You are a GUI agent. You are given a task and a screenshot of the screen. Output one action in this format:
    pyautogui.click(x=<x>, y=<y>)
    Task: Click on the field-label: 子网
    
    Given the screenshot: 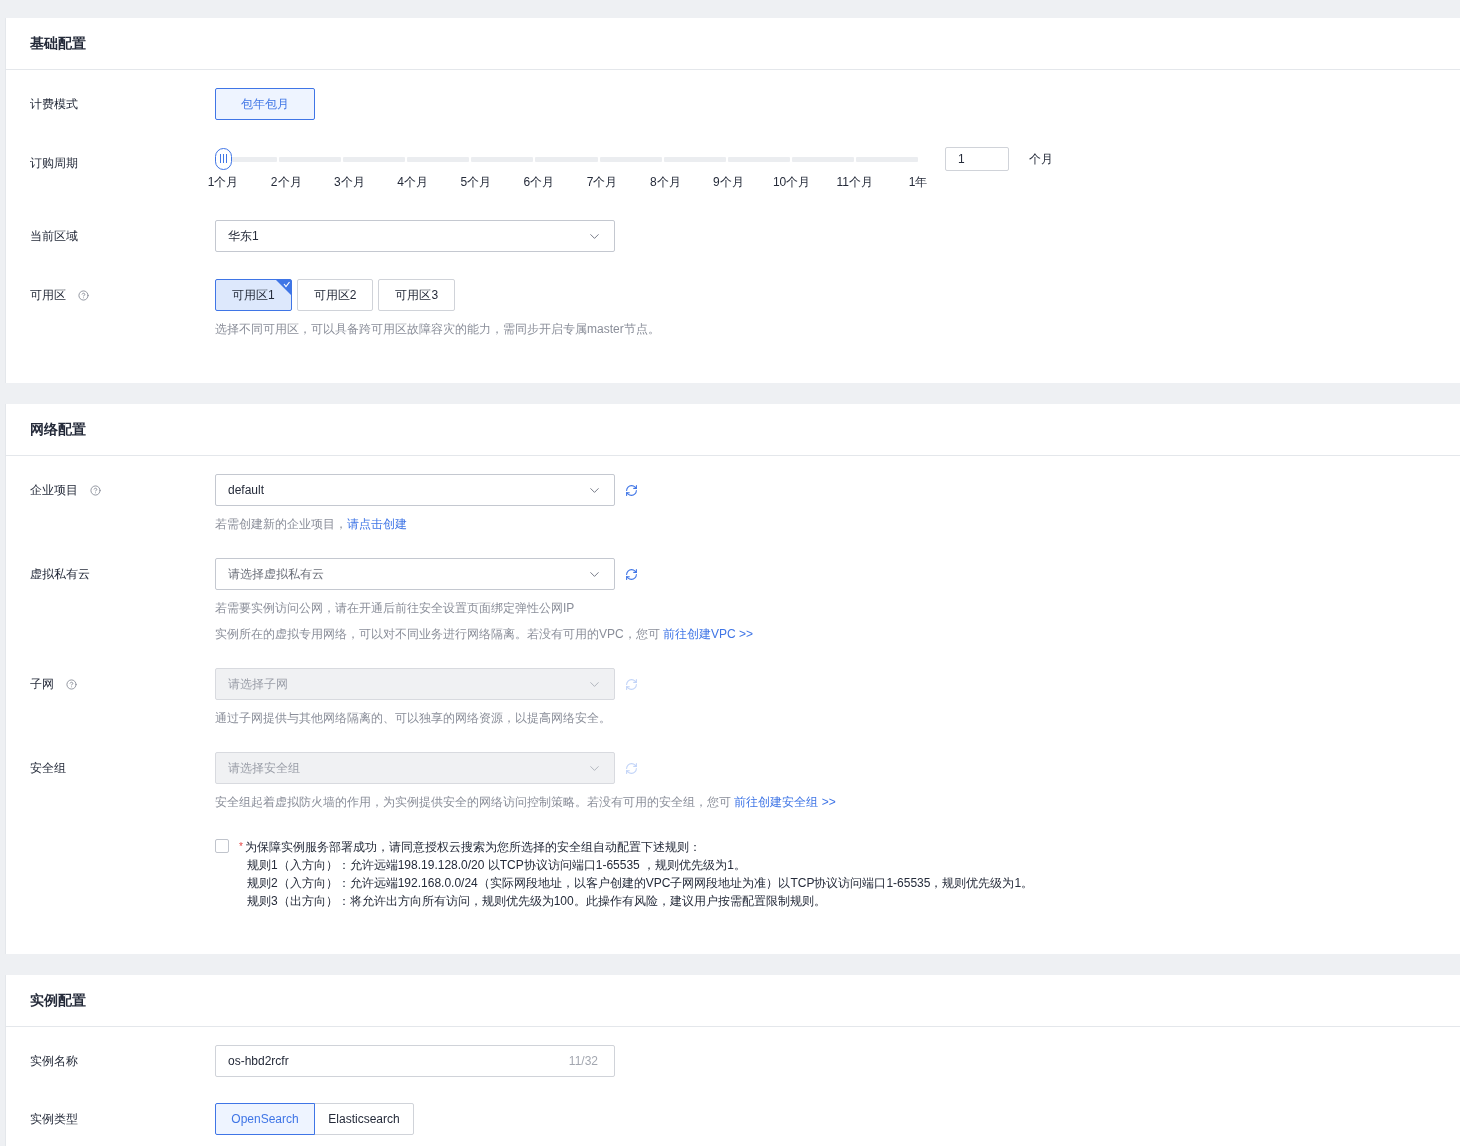 What is the action you would take?
    pyautogui.click(x=42, y=684)
    